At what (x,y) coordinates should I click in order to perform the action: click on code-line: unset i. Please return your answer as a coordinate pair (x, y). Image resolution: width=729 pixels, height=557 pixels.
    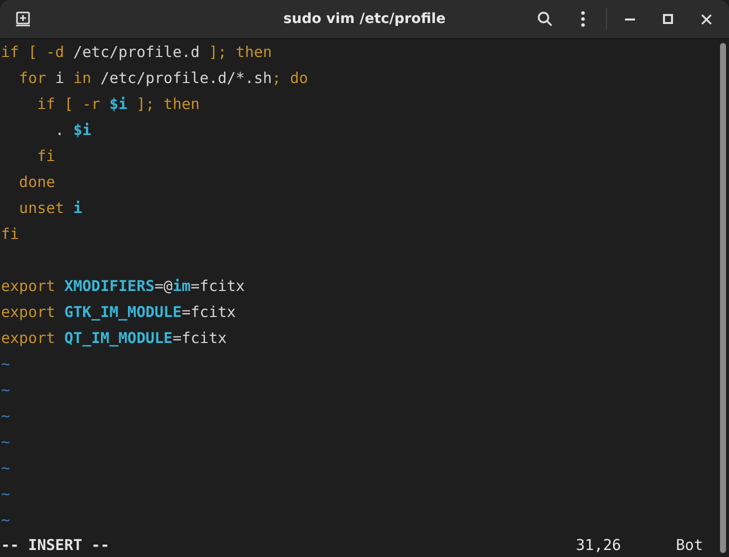
    Looking at the image, I should click on (50, 208).